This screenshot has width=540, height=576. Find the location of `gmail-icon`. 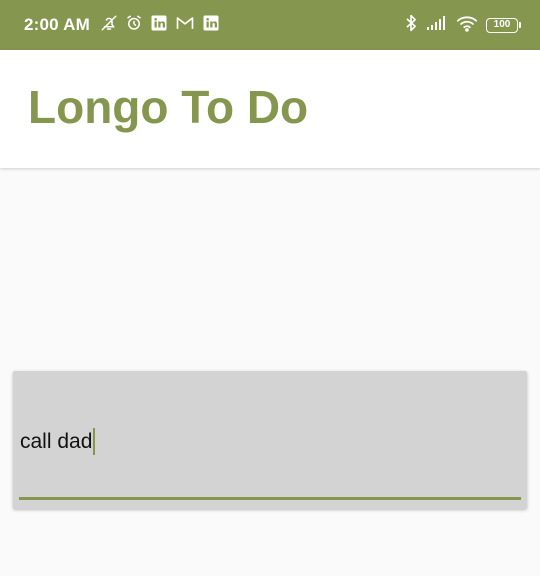

gmail-icon is located at coordinates (185, 25).